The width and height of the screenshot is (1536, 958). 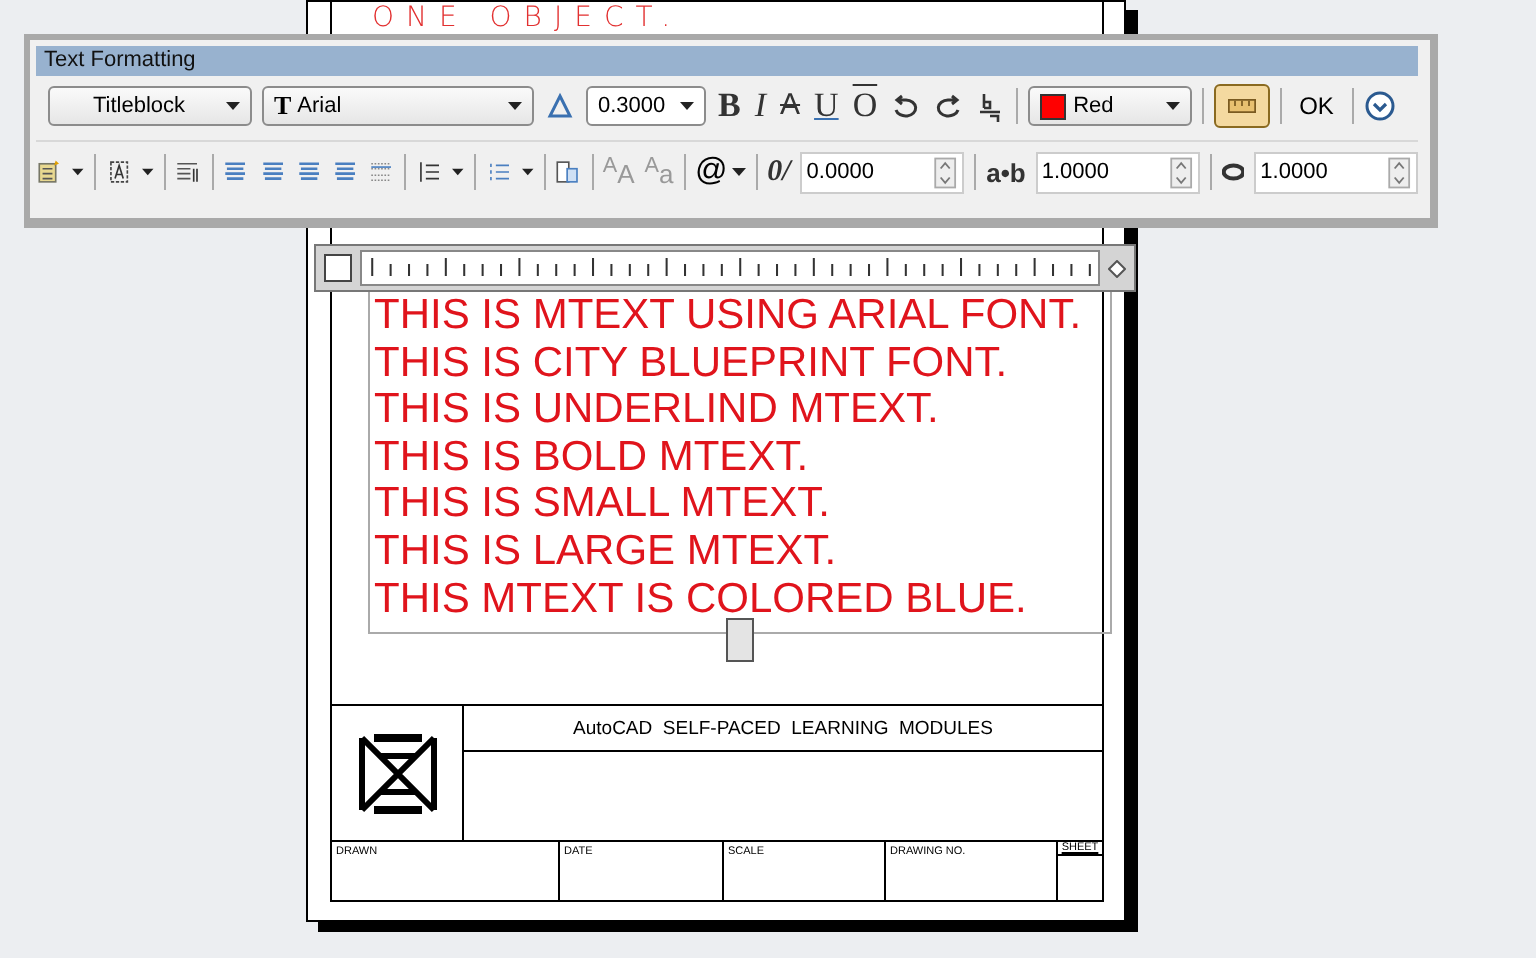 I want to click on diamond-icon, so click(x=1117, y=268).